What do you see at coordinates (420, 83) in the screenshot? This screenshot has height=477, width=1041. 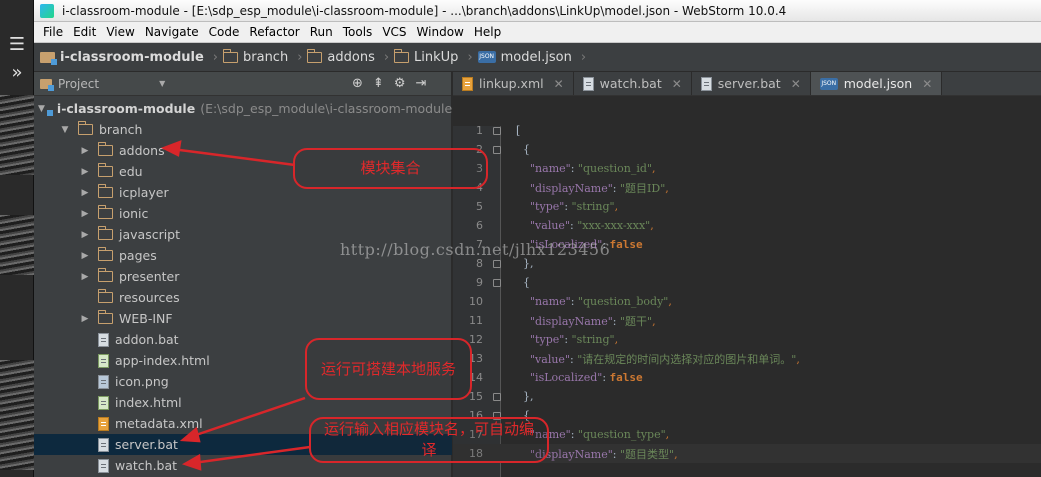 I see `hide-panel-icon: ⇥` at bounding box center [420, 83].